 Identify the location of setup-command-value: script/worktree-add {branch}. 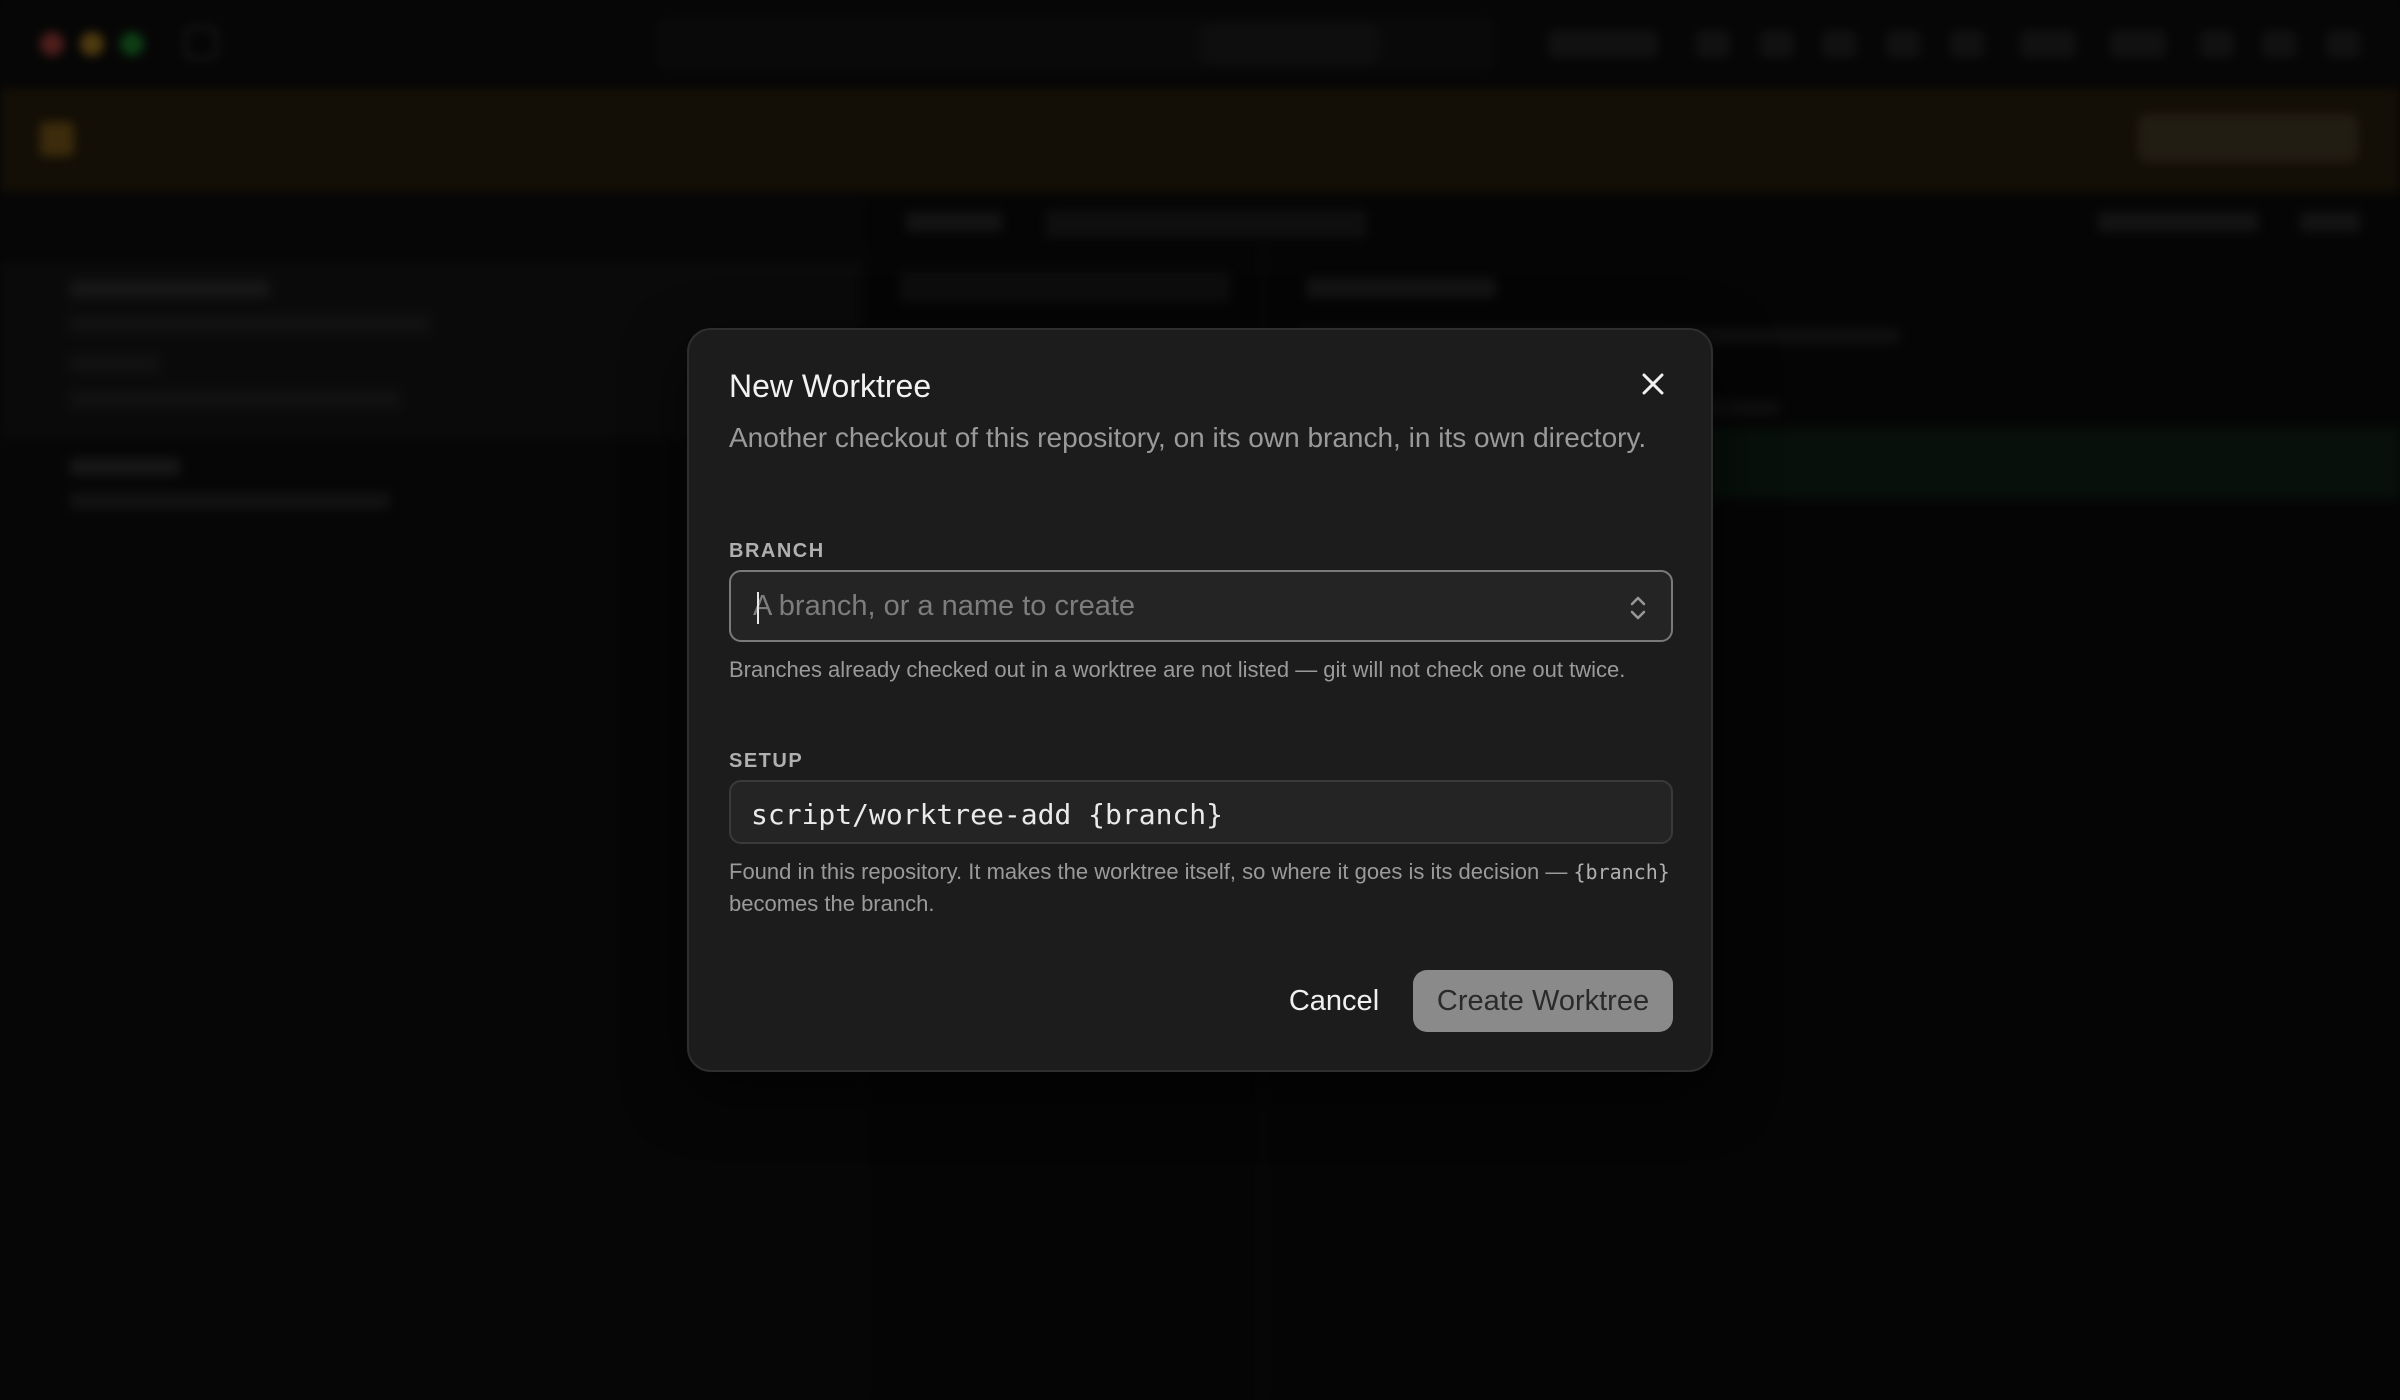
(987, 814).